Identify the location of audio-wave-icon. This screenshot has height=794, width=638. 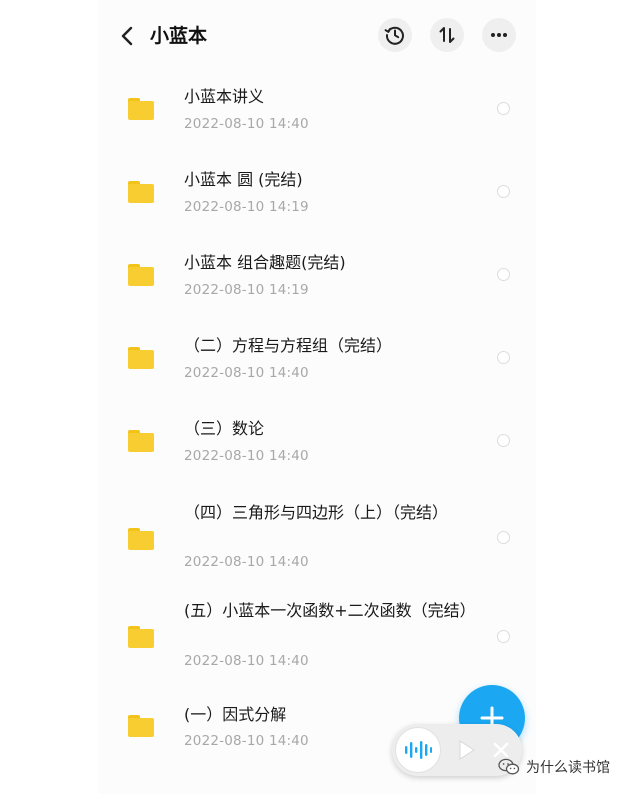
(418, 750).